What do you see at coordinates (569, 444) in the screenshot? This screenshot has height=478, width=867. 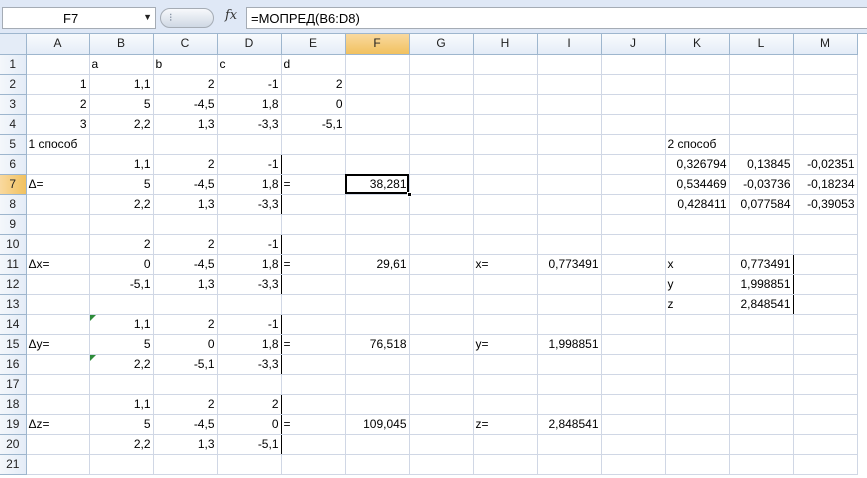 I see `cell-i20` at bounding box center [569, 444].